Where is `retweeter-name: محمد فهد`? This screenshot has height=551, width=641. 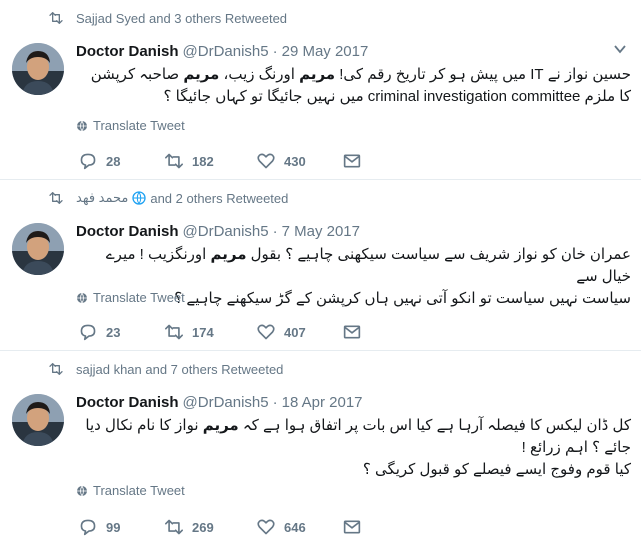 retweeter-name: محمد فهد is located at coordinates (102, 198).